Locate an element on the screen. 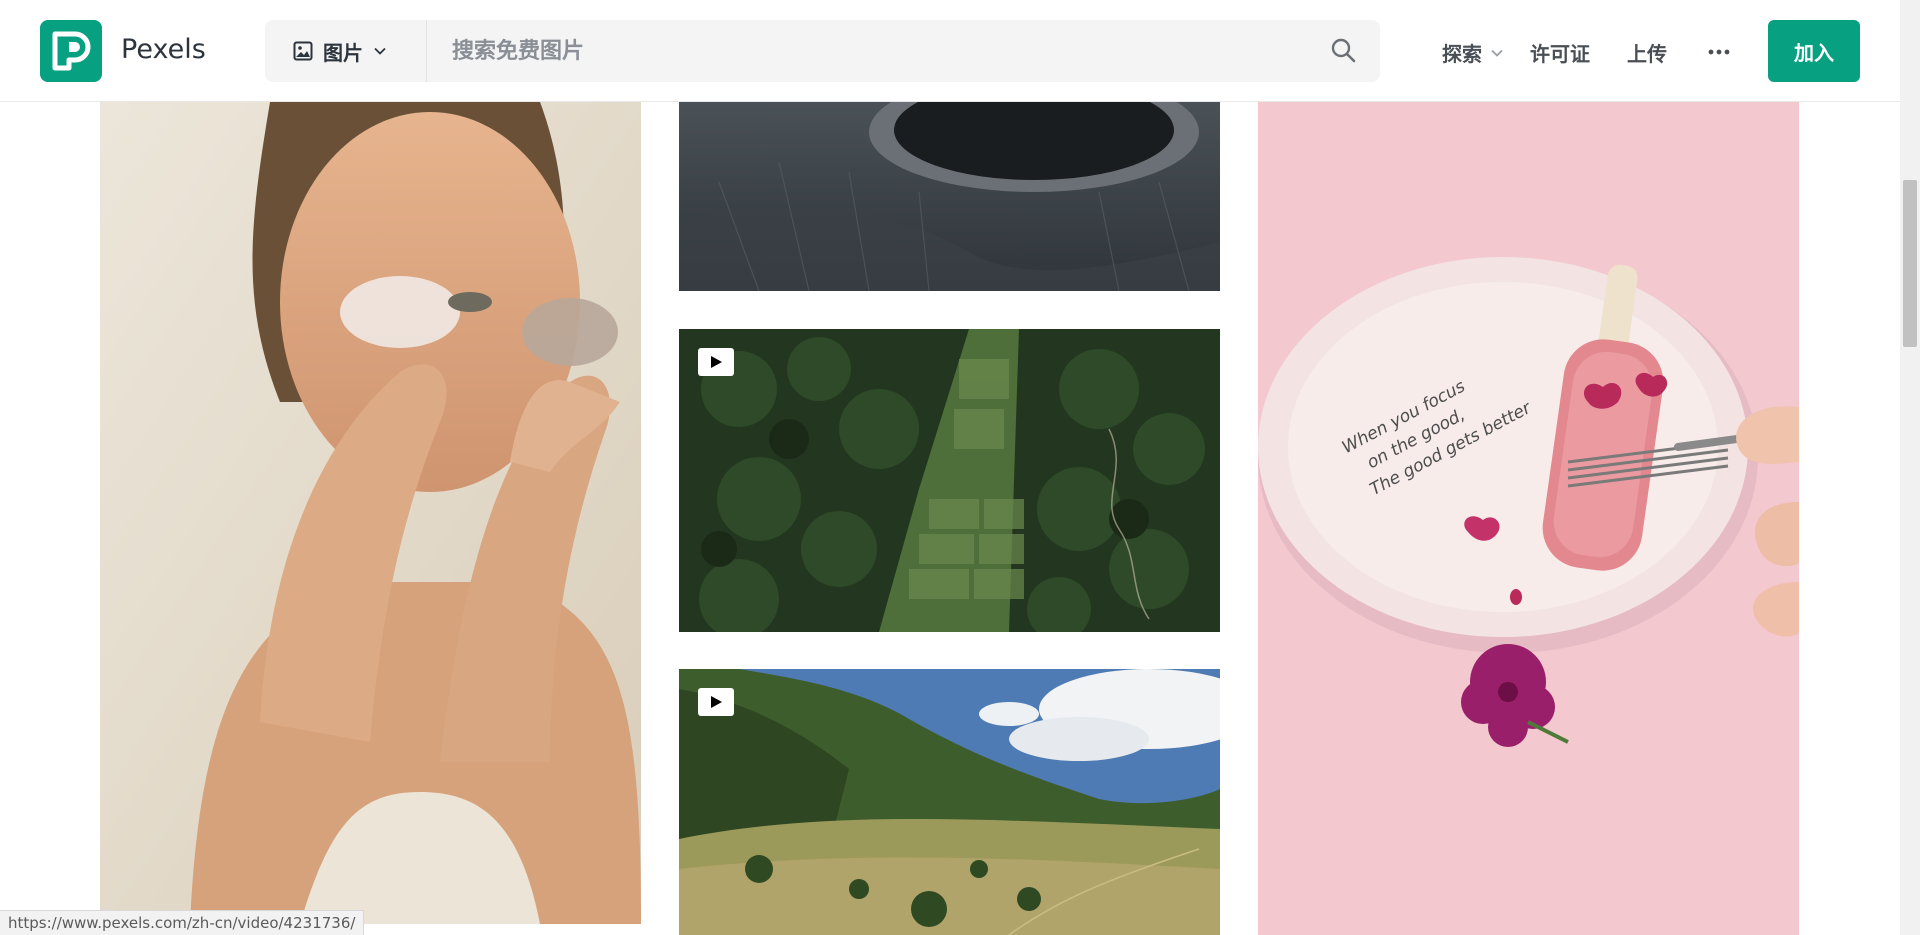 Image resolution: width=1920 pixels, height=935 pixels. search-type-label: 图片 is located at coordinates (343, 52).